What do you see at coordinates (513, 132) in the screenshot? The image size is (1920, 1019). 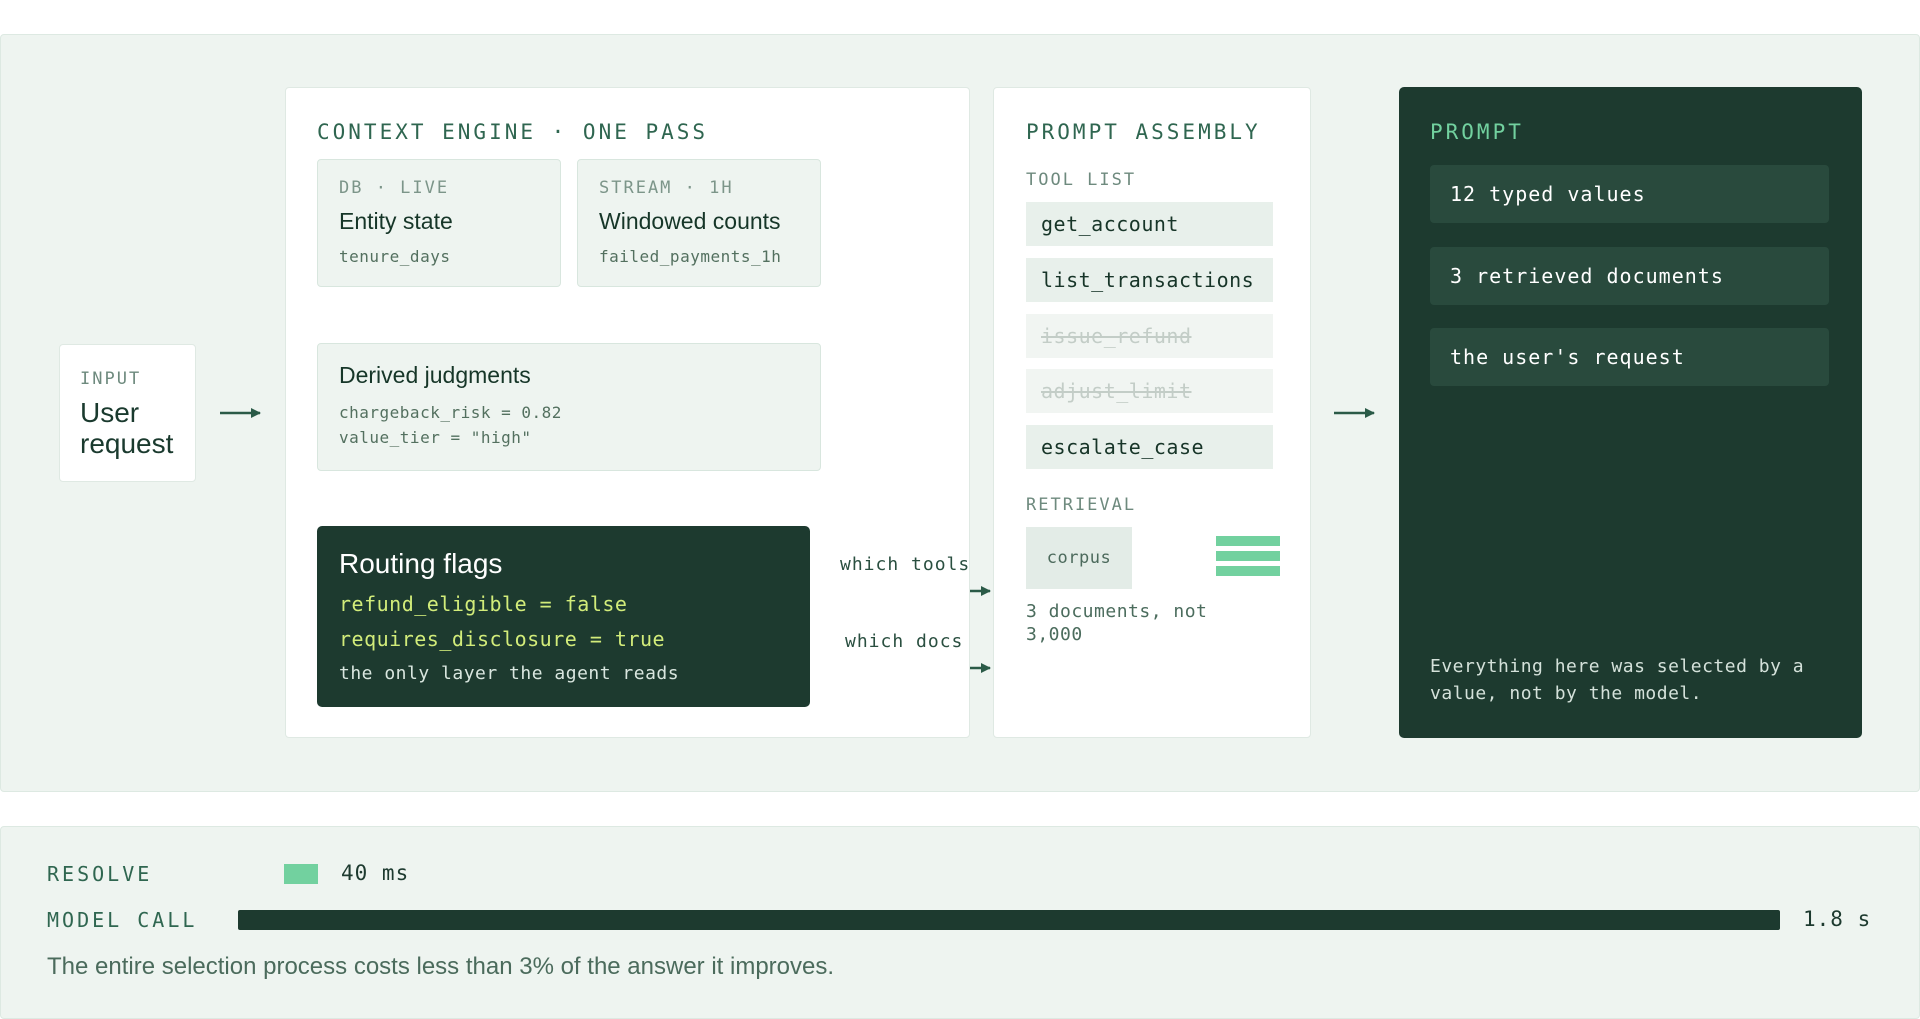 I see `engine-title: CONTEXT ENGINE · ONE PASS` at bounding box center [513, 132].